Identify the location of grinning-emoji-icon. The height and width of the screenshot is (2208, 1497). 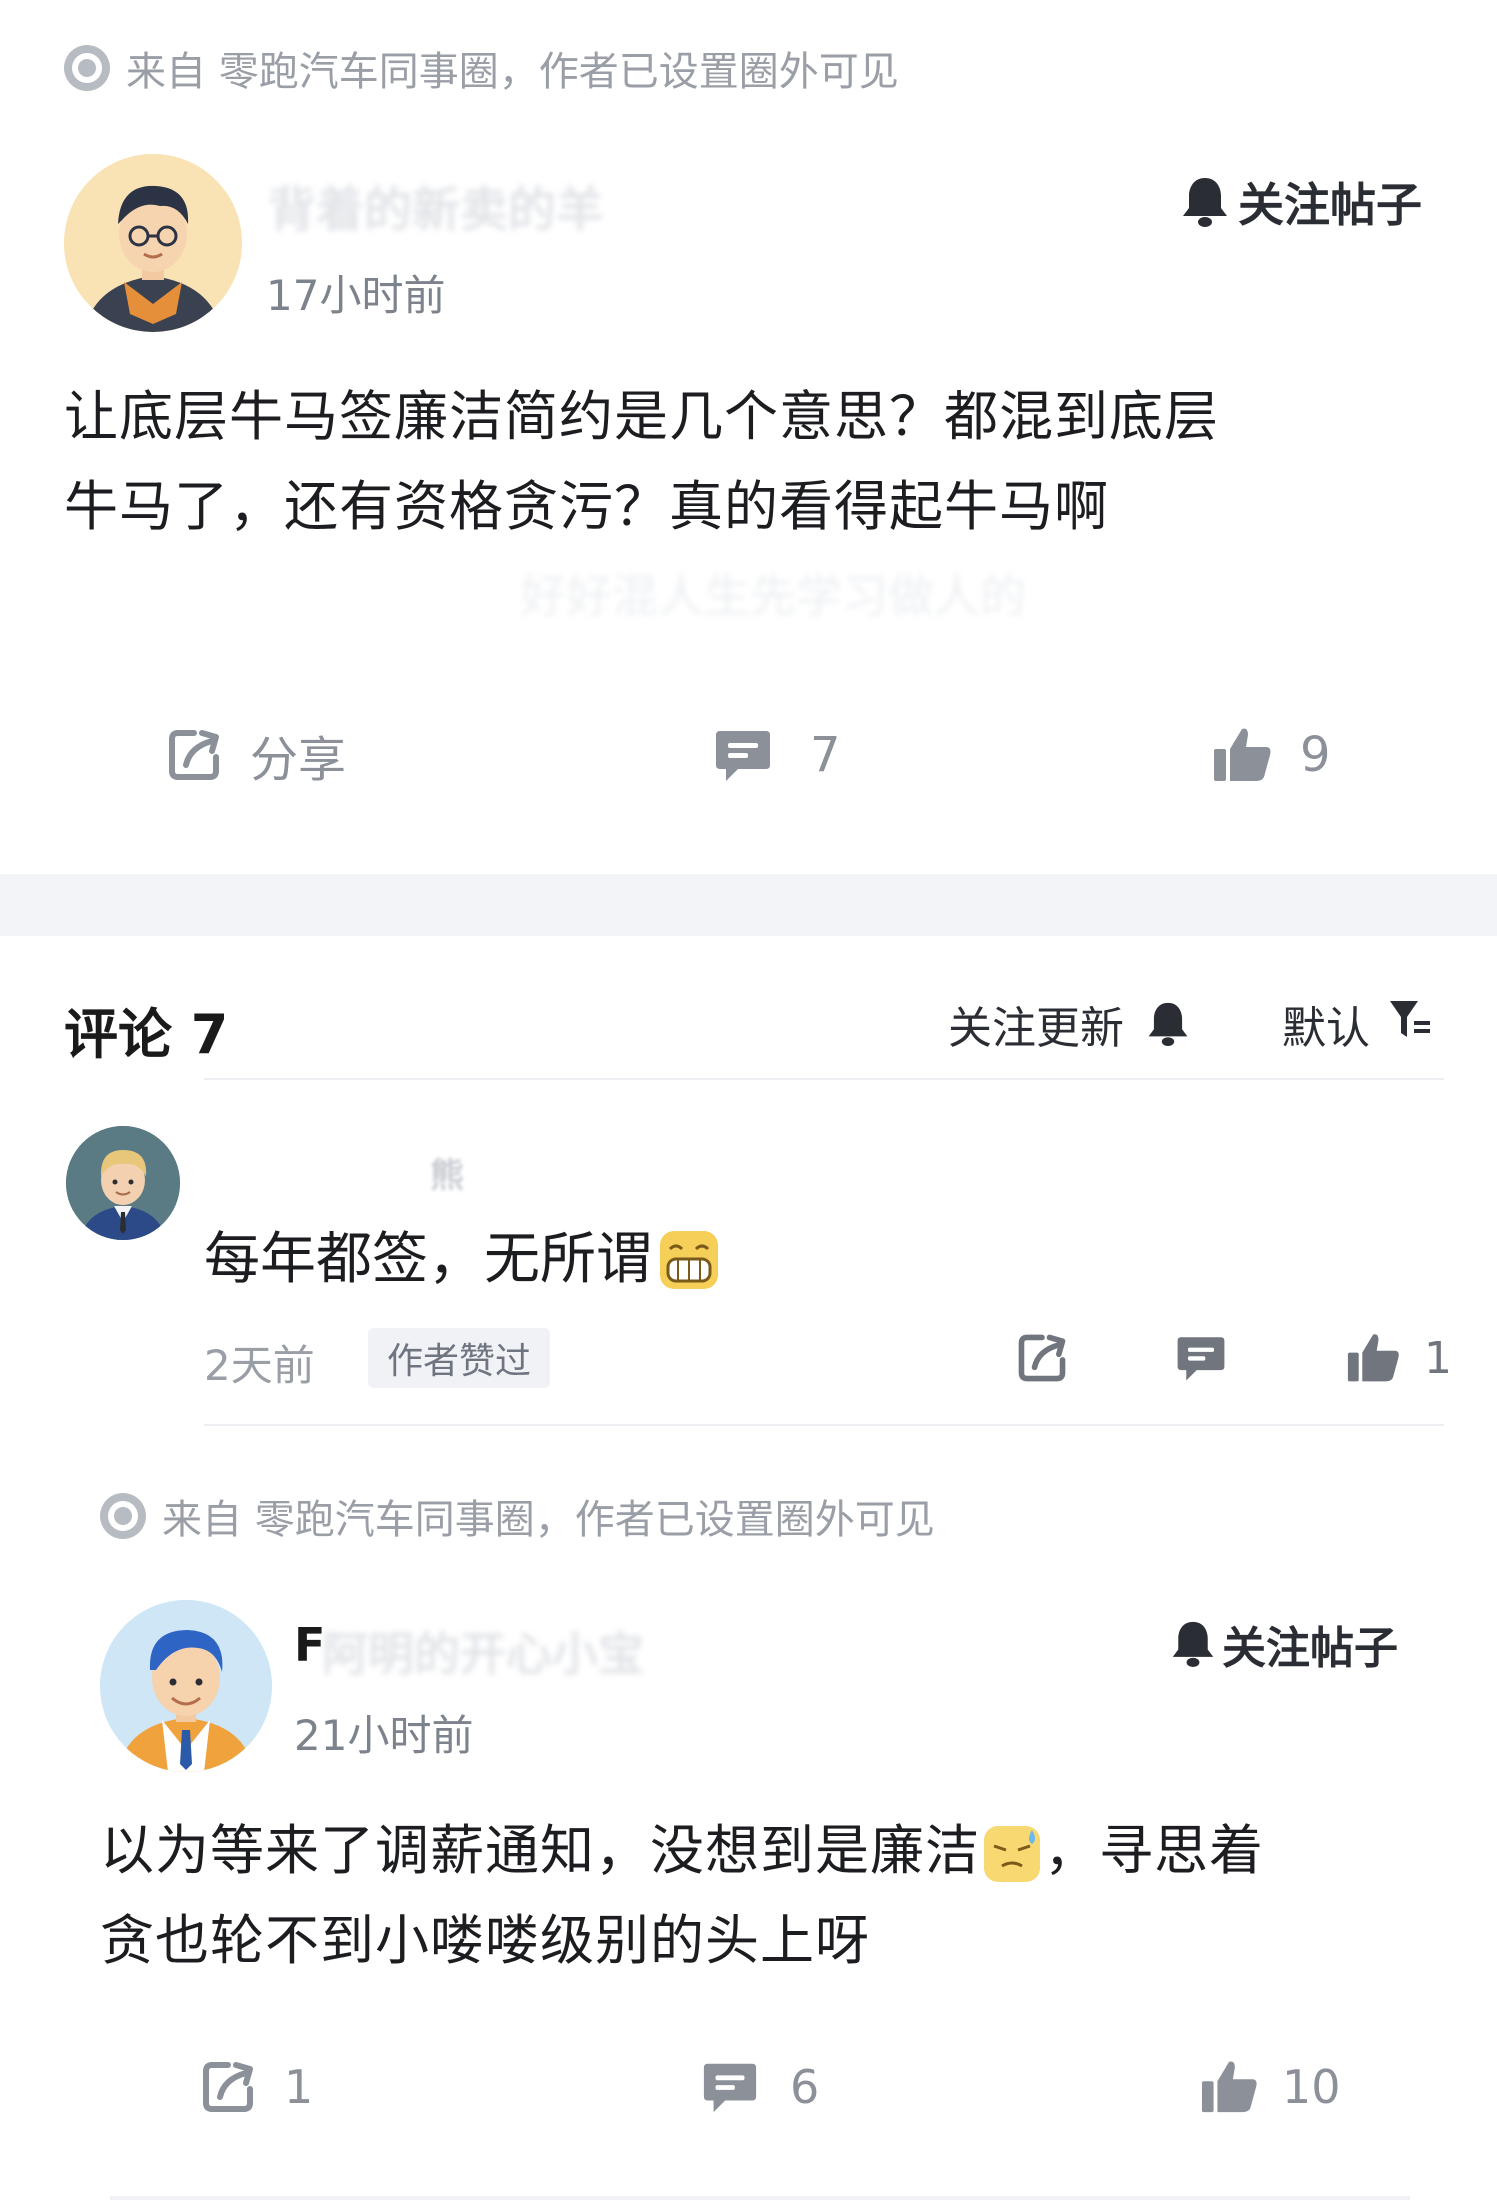
(689, 1260).